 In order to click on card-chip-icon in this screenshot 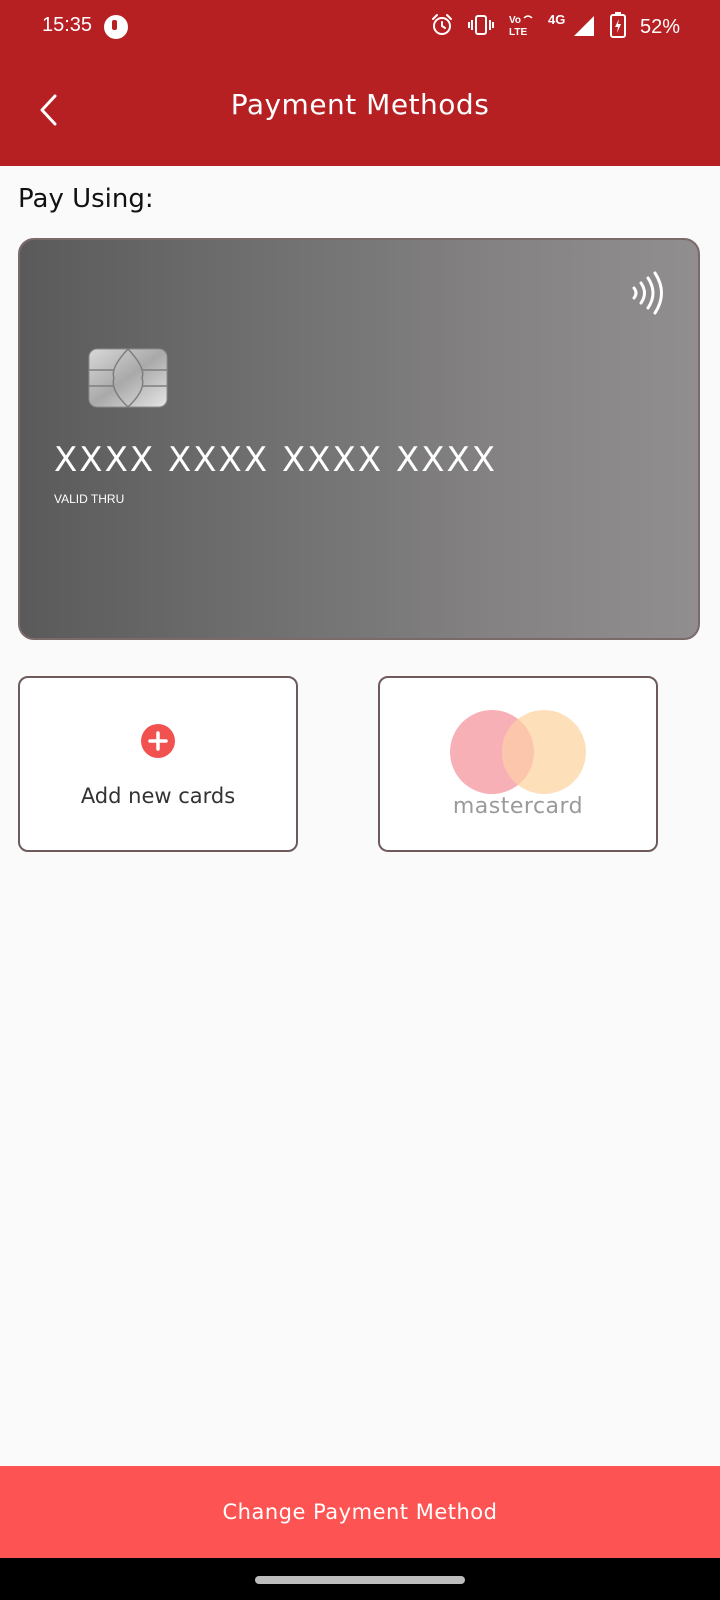, I will do `click(128, 378)`.